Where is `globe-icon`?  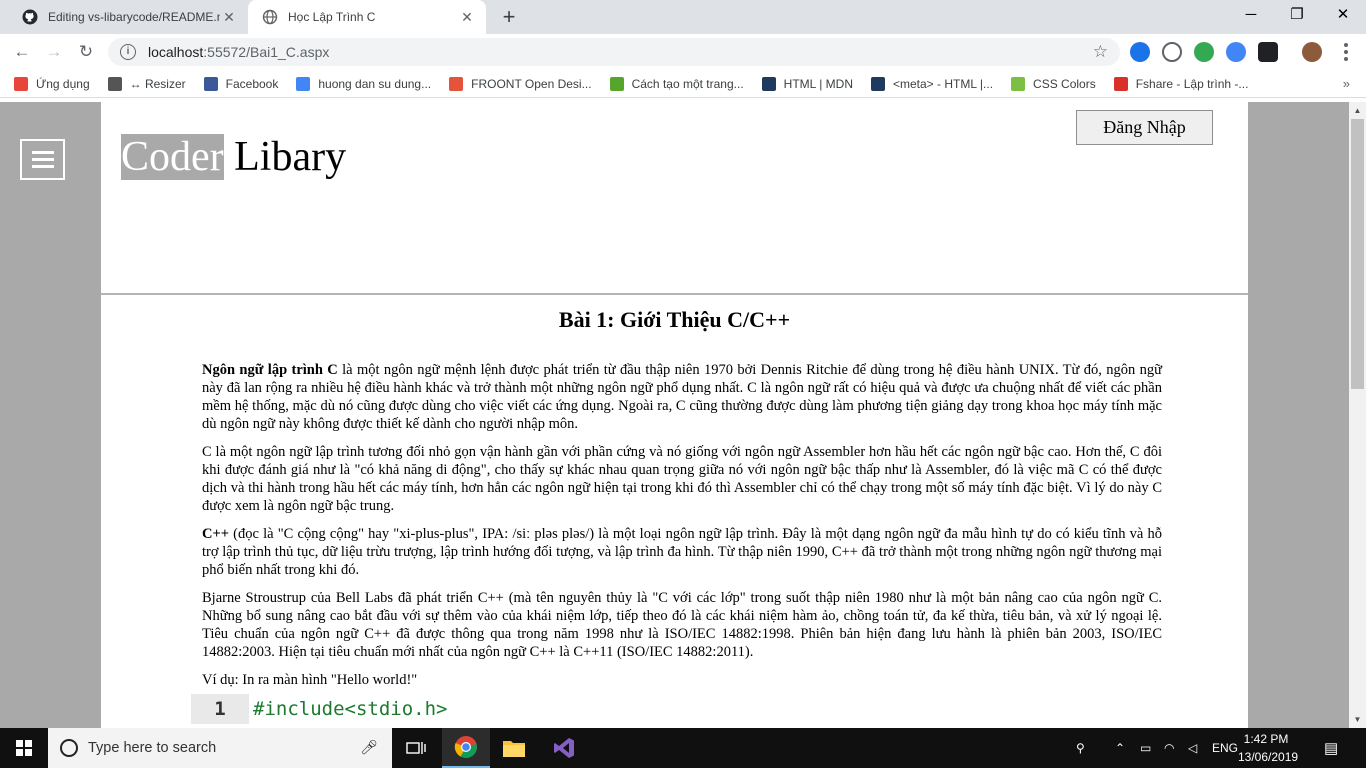 globe-icon is located at coordinates (270, 17).